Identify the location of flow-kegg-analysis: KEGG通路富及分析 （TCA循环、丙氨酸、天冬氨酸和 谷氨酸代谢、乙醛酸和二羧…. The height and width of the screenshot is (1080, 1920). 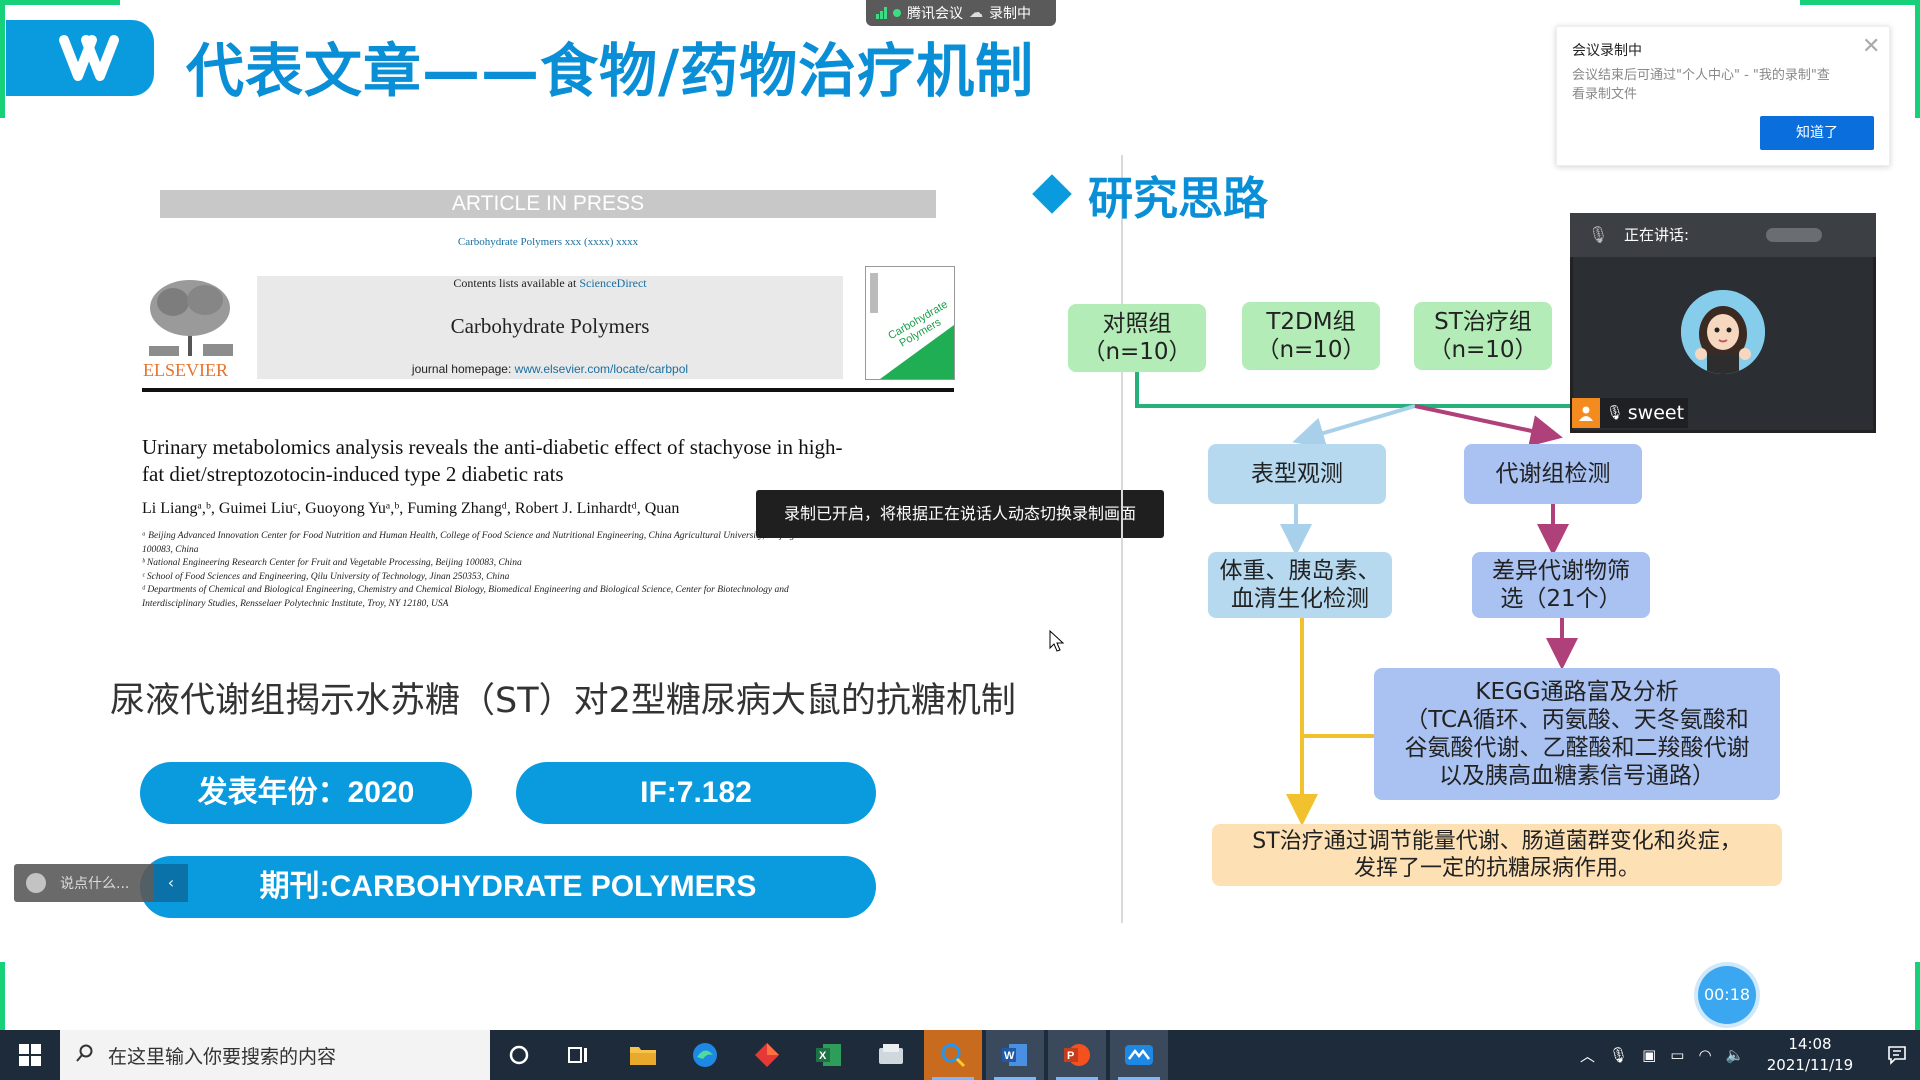
(1577, 734).